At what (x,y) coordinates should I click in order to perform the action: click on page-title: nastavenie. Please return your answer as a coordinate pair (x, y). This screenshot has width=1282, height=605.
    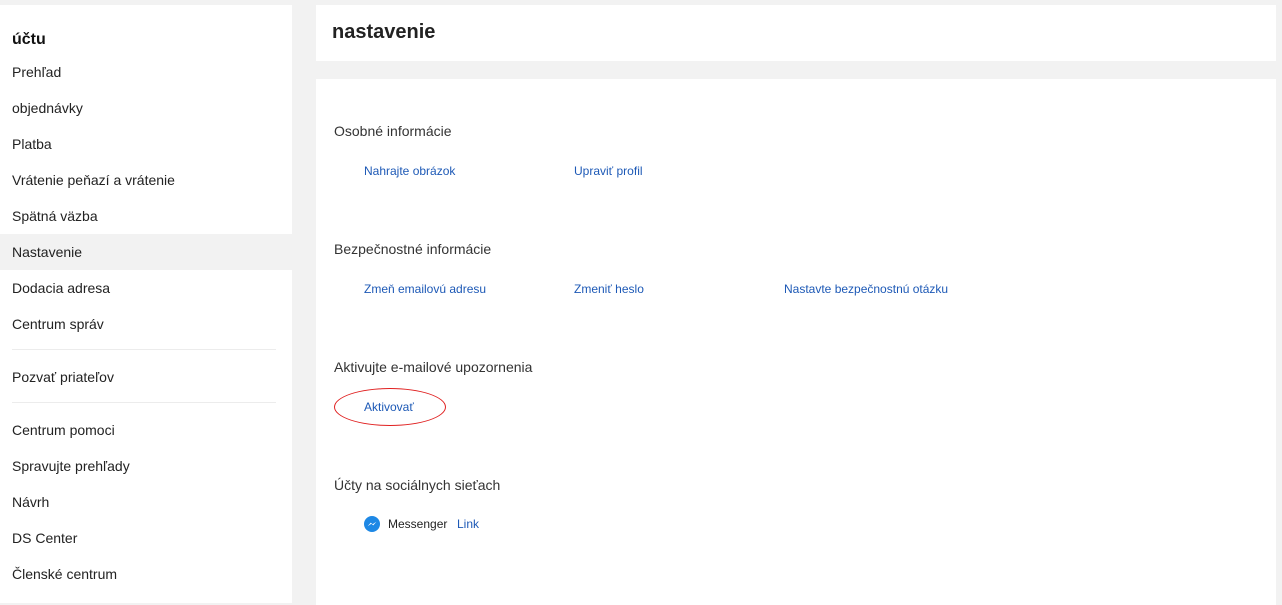
    Looking at the image, I should click on (384, 32).